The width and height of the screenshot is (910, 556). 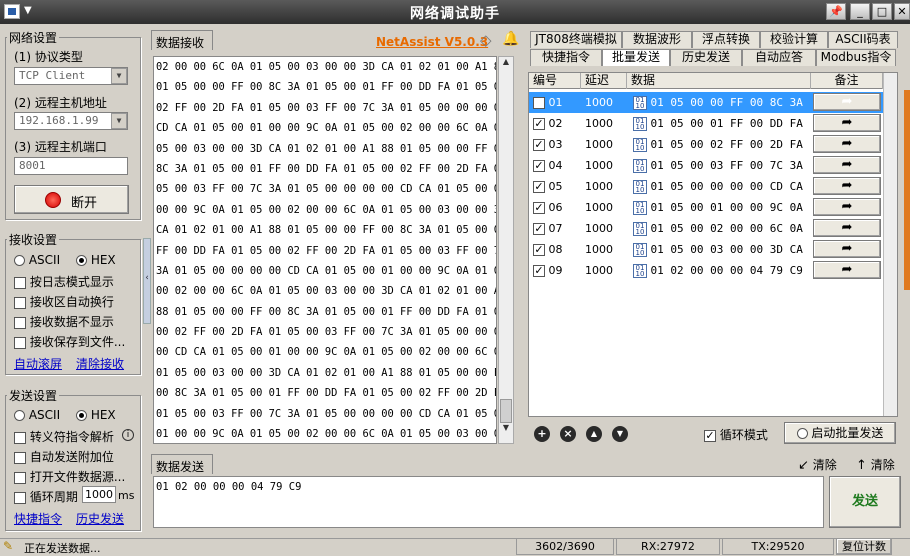 I want to click on hide-recv-checkbox: 接收数据不显示, so click(x=64, y=321).